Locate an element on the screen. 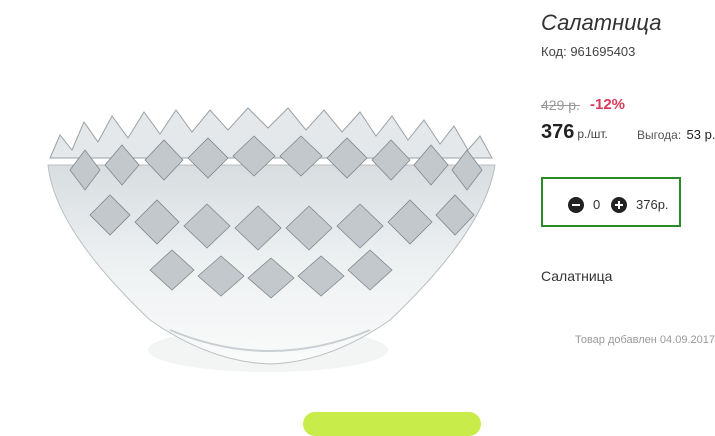  added-date: Товар добавлен 04.09.2017 is located at coordinates (644, 340).